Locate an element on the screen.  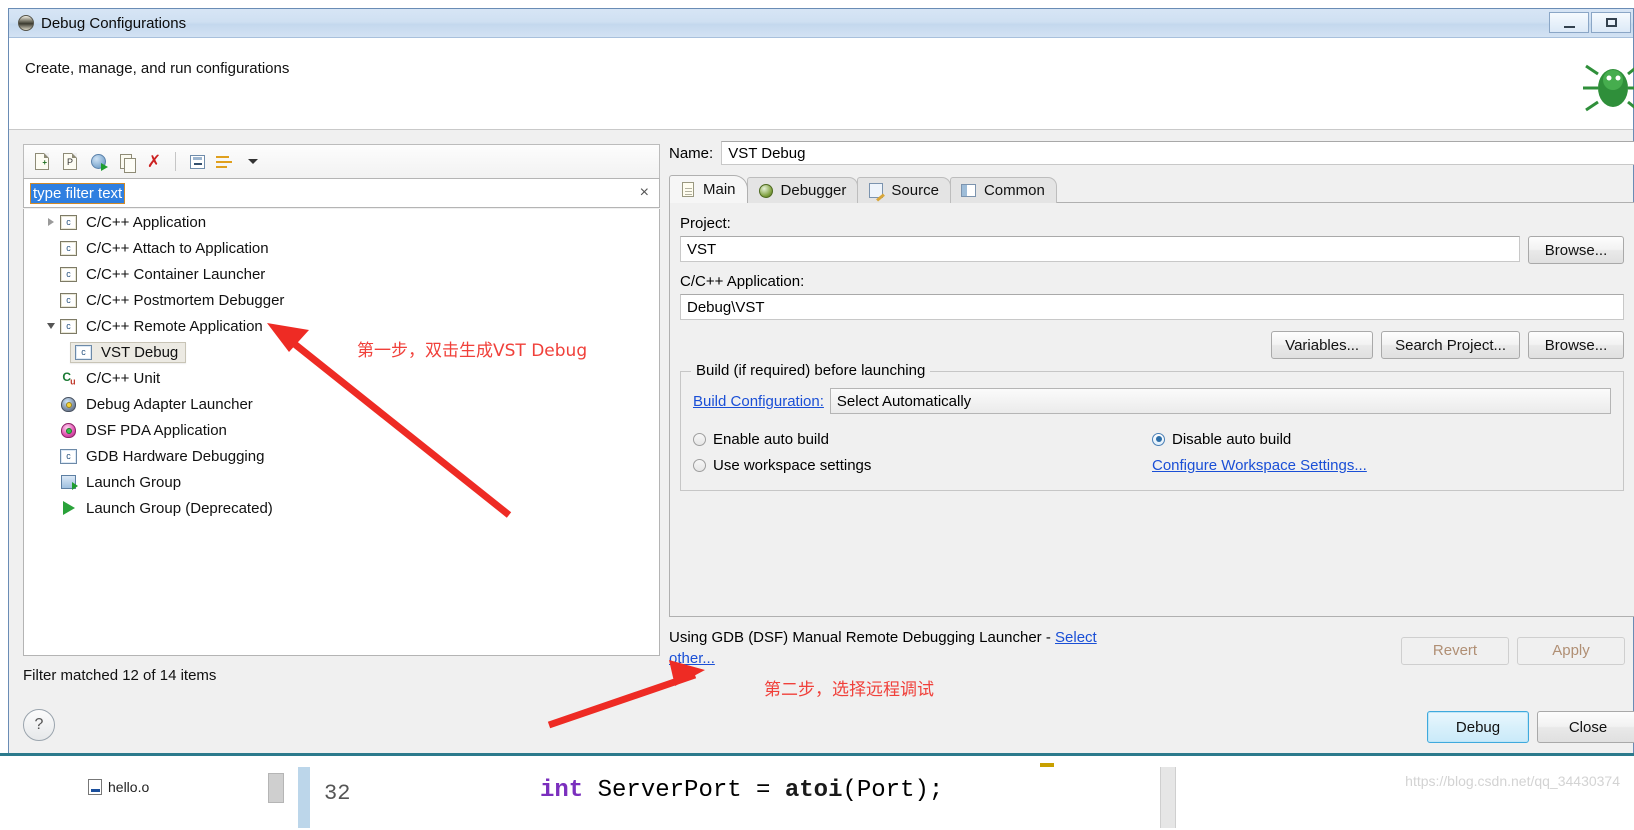
select-other-link-part1: Select is located at coordinates (1076, 637).